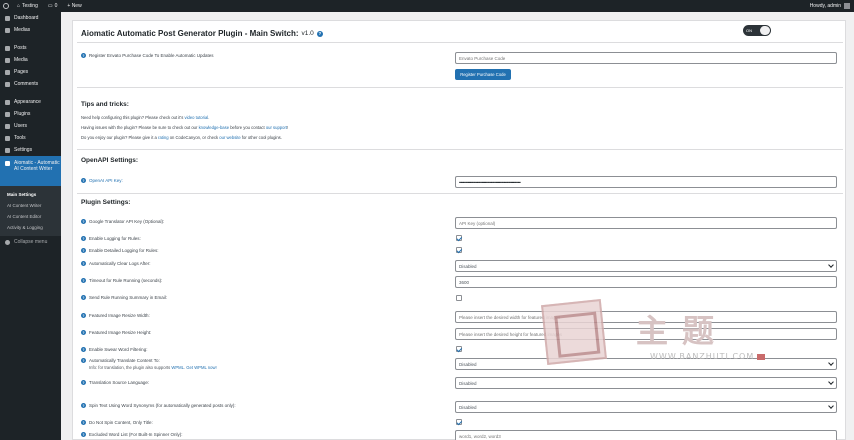 The height and width of the screenshot is (440, 854). Describe the element at coordinates (117, 422) in the screenshot. I see `spin-title-label: ? Do Not Spin Content, Only Title:` at that location.